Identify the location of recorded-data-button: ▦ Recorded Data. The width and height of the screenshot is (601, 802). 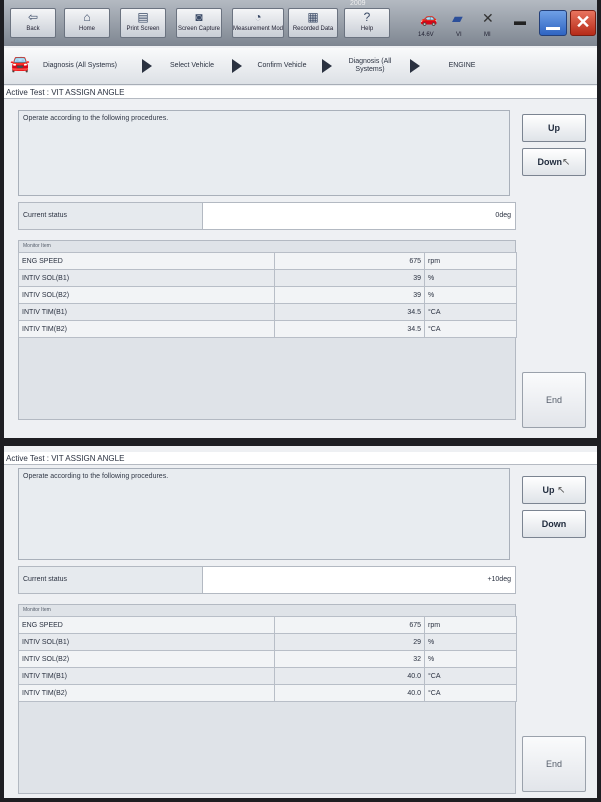
(313, 23).